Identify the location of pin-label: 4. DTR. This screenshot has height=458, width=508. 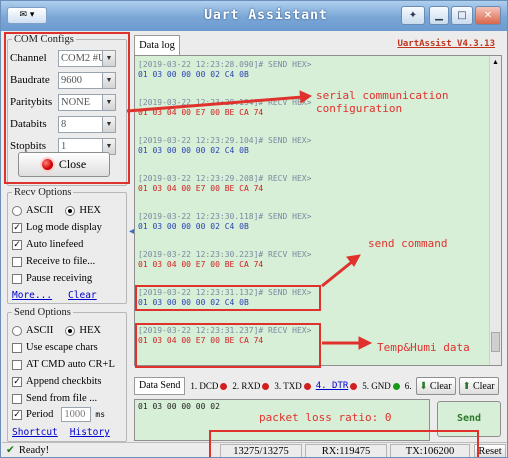
(332, 386).